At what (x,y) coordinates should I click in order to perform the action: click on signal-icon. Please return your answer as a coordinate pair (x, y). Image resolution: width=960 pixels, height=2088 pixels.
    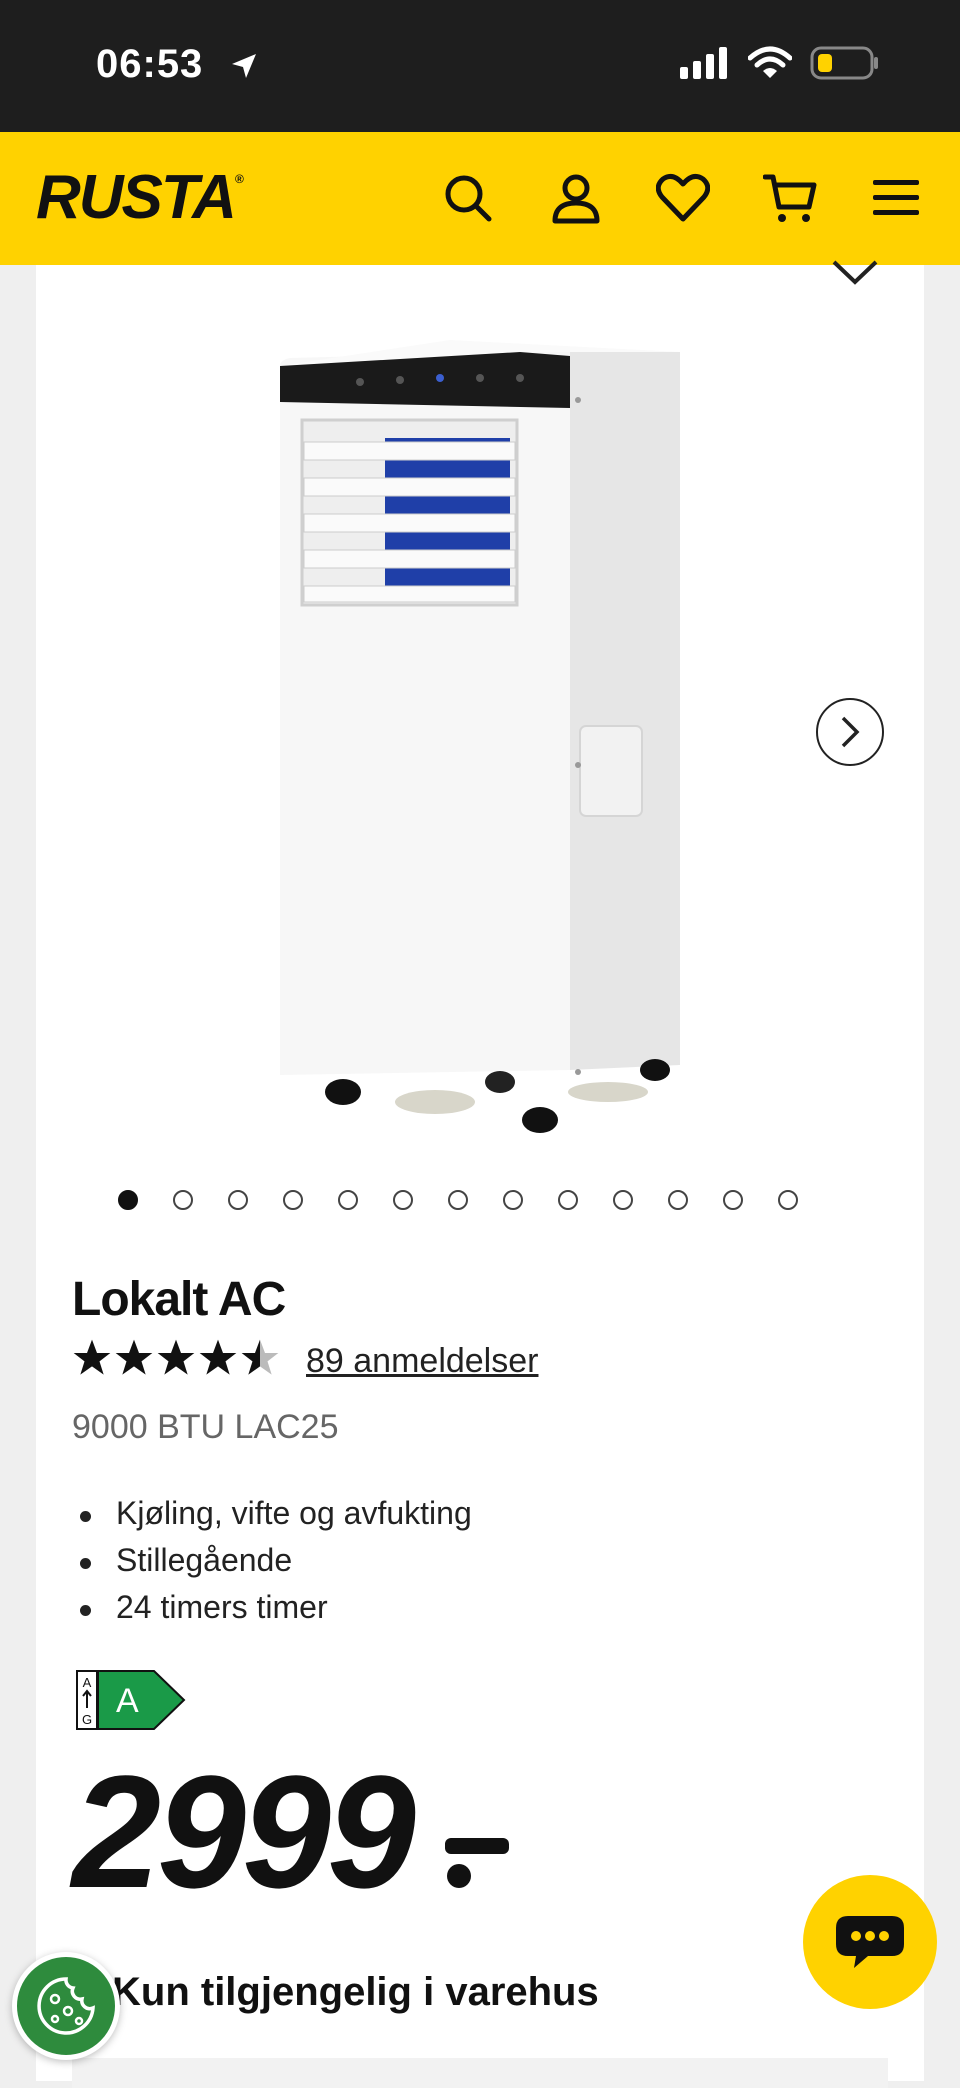
    Looking at the image, I should click on (703, 63).